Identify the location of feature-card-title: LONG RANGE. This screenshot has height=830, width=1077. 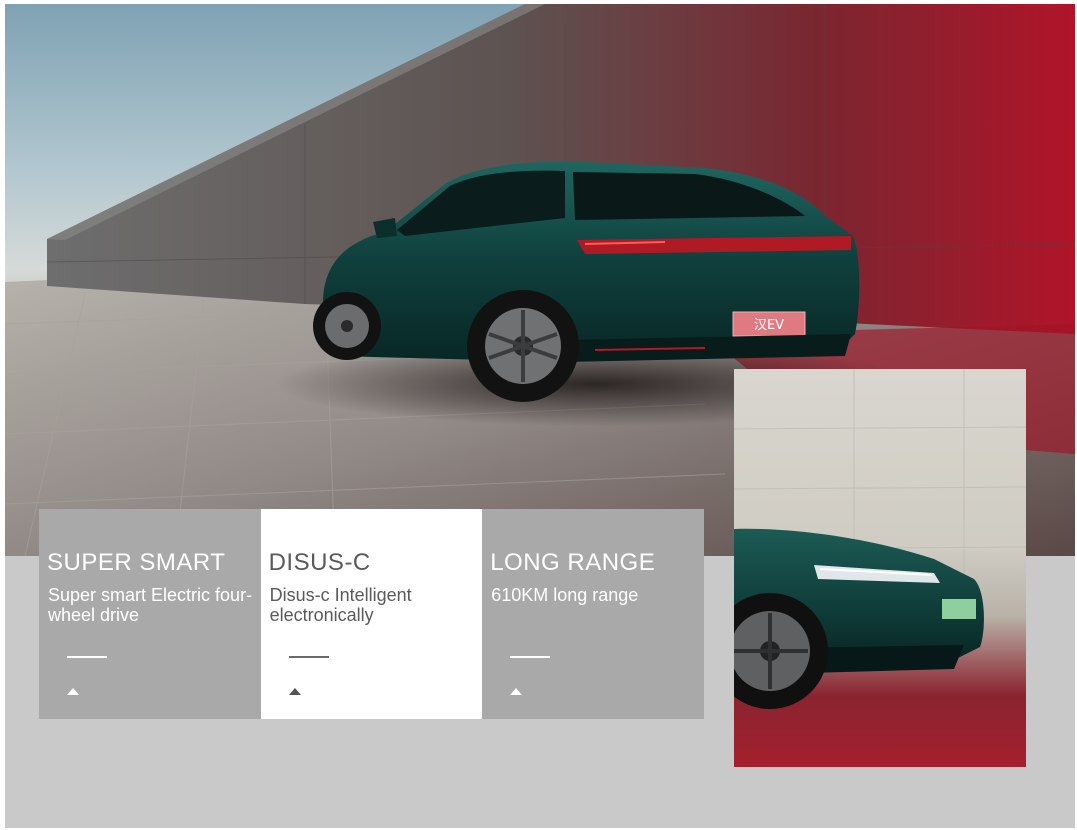
(573, 562).